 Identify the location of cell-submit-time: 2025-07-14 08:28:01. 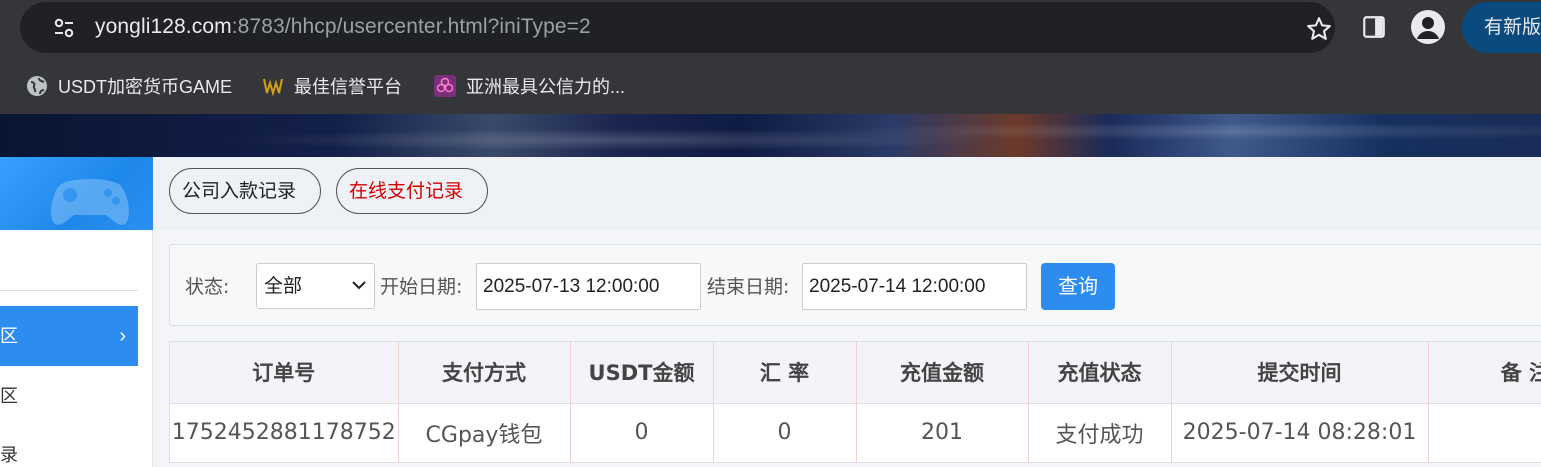
(1300, 432).